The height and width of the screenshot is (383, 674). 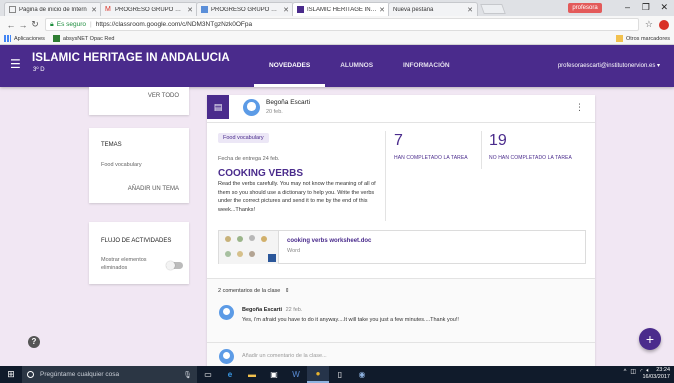 I want to click on taskbar-search: Pregúntame cualquier cosa 🎙︎, so click(x=109, y=374).